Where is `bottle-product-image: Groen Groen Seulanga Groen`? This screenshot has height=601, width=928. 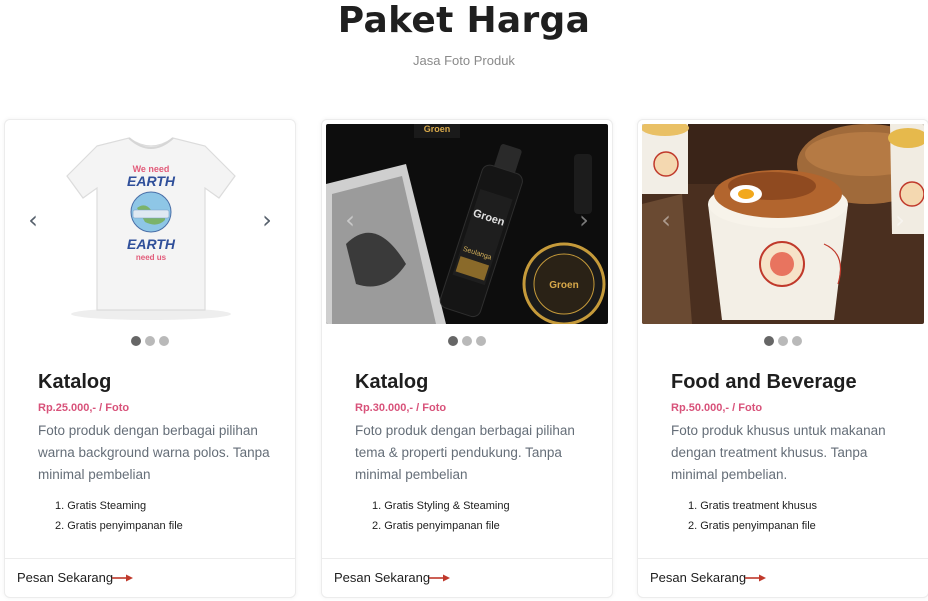 bottle-product-image: Groen Groen Seulanga Groen is located at coordinates (467, 224).